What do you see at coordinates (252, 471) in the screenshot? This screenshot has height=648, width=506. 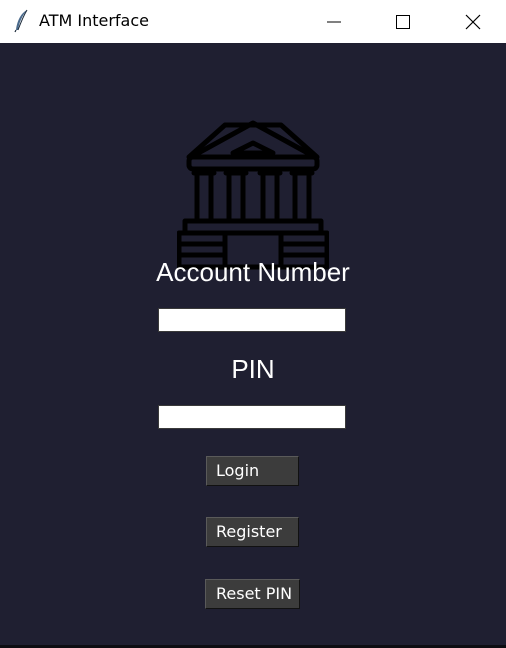 I see `login-button: Login` at bounding box center [252, 471].